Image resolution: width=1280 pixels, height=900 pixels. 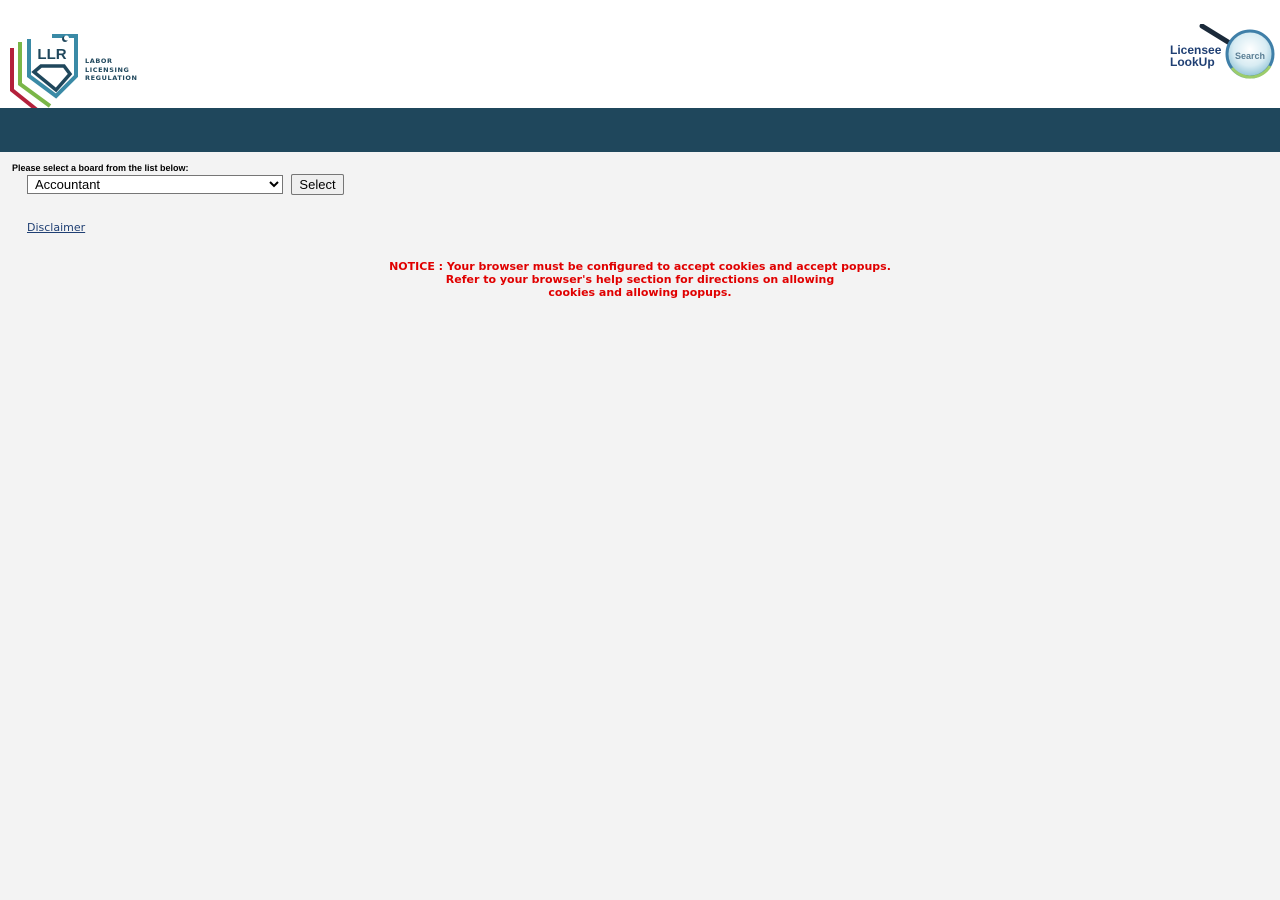 I want to click on magnifier-search-icon: Search, so click(x=1237, y=51).